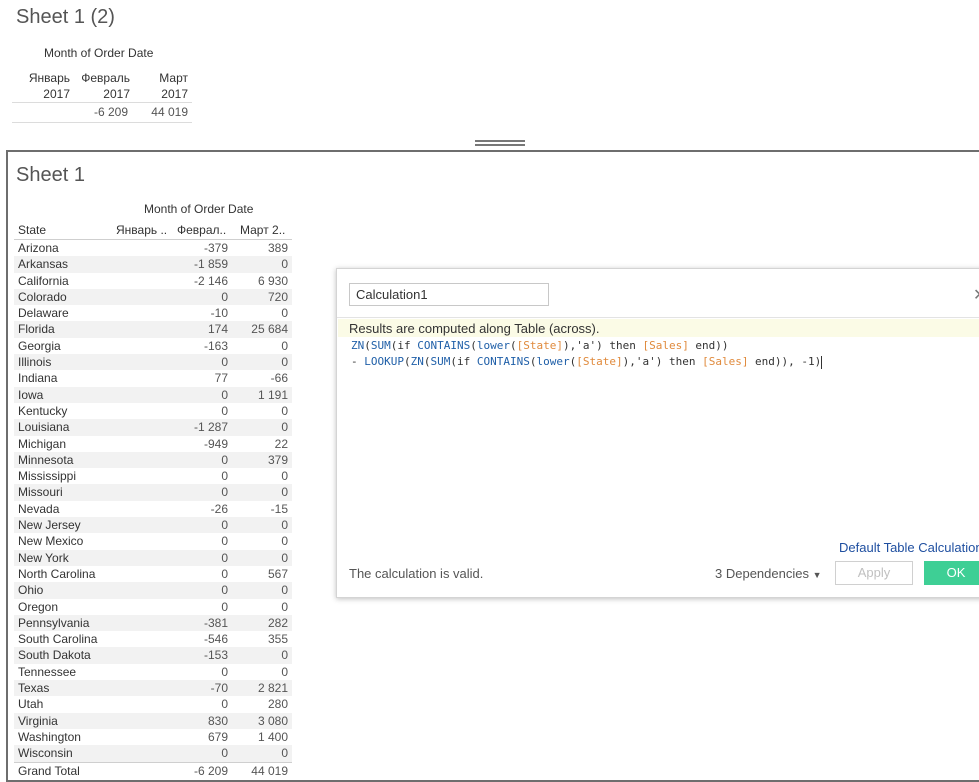 Image resolution: width=979 pixels, height=782 pixels. I want to click on state-cell: South Dakota, so click(54, 655).